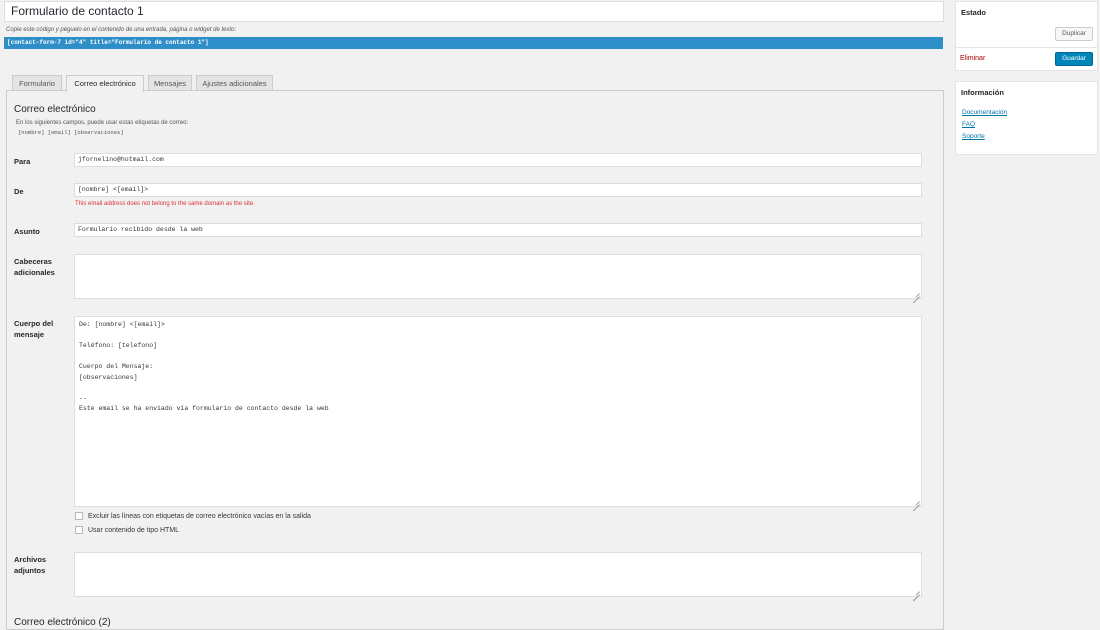 The width and height of the screenshot is (1100, 630). Describe the element at coordinates (34, 329) in the screenshot. I see `body-label: Cuerpo del mensaje` at that location.